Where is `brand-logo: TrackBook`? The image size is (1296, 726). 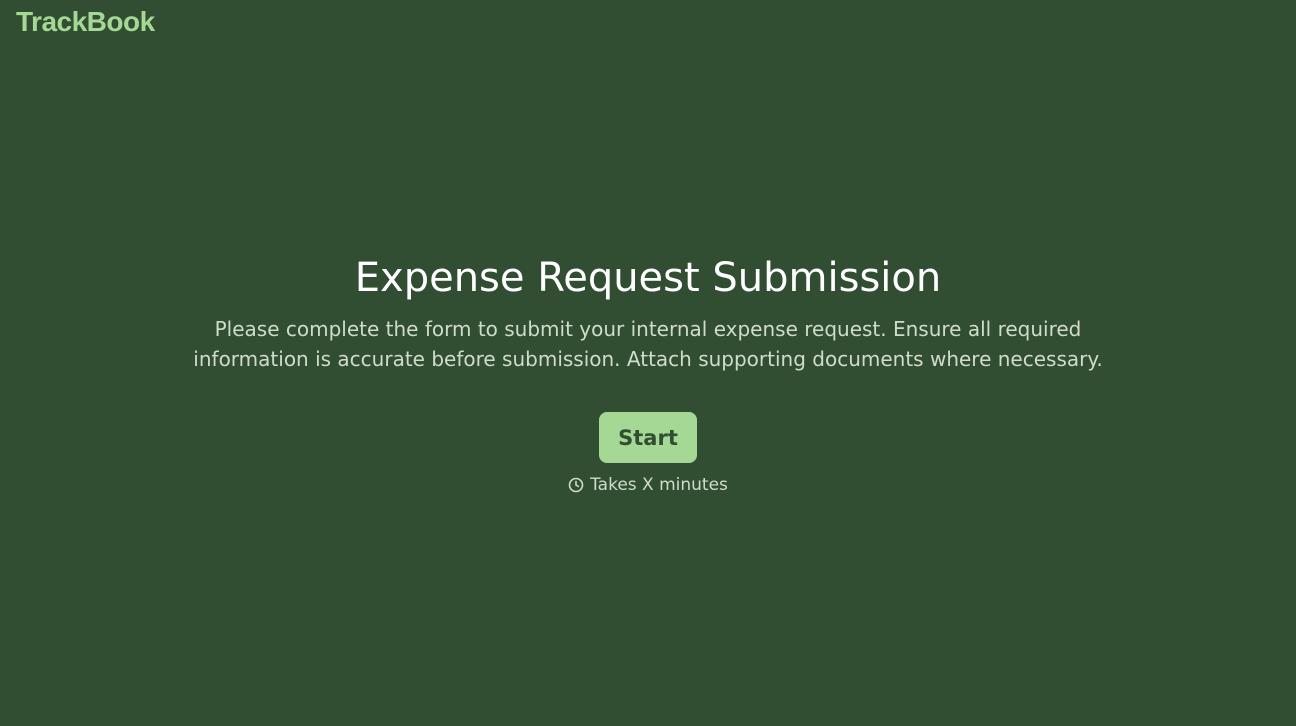 brand-logo: TrackBook is located at coordinates (85, 22).